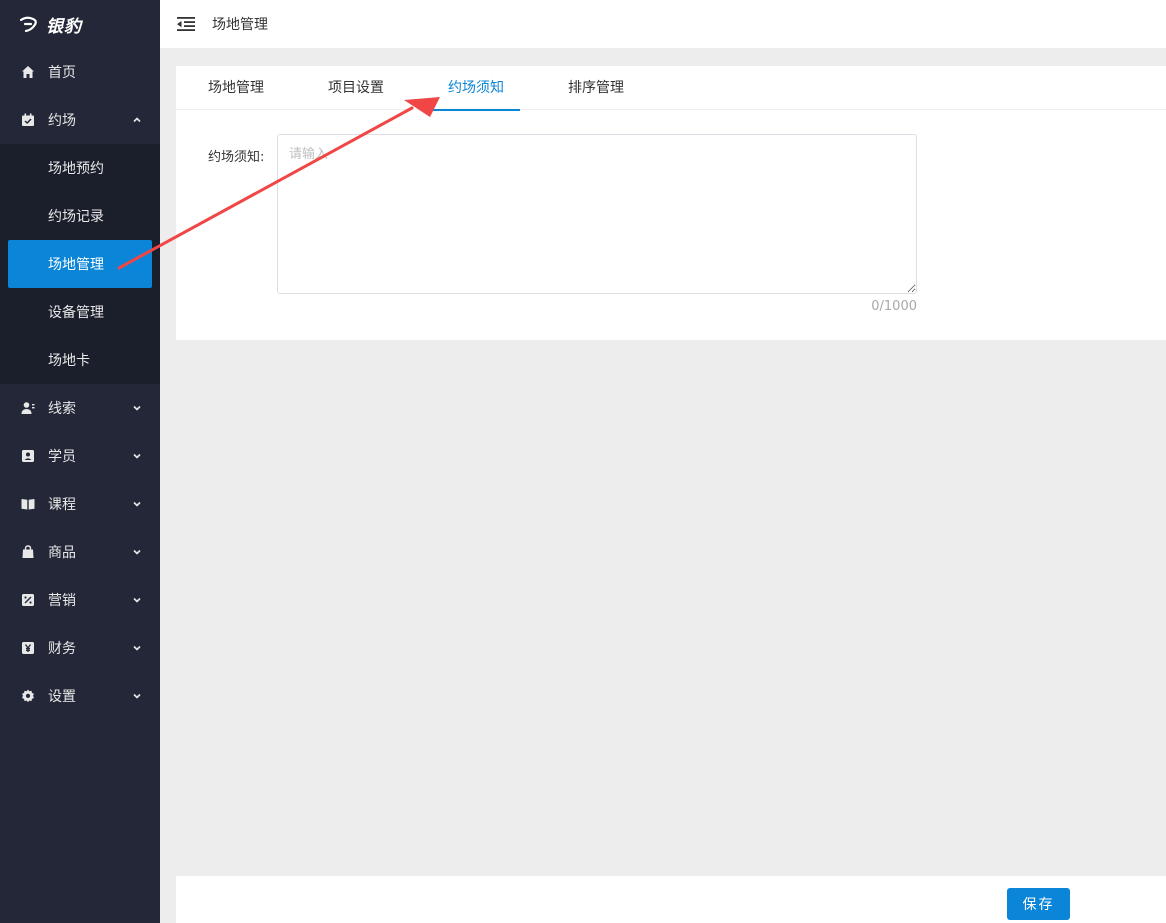 The image size is (1166, 923). What do you see at coordinates (28, 72) in the screenshot?
I see `home-icon` at bounding box center [28, 72].